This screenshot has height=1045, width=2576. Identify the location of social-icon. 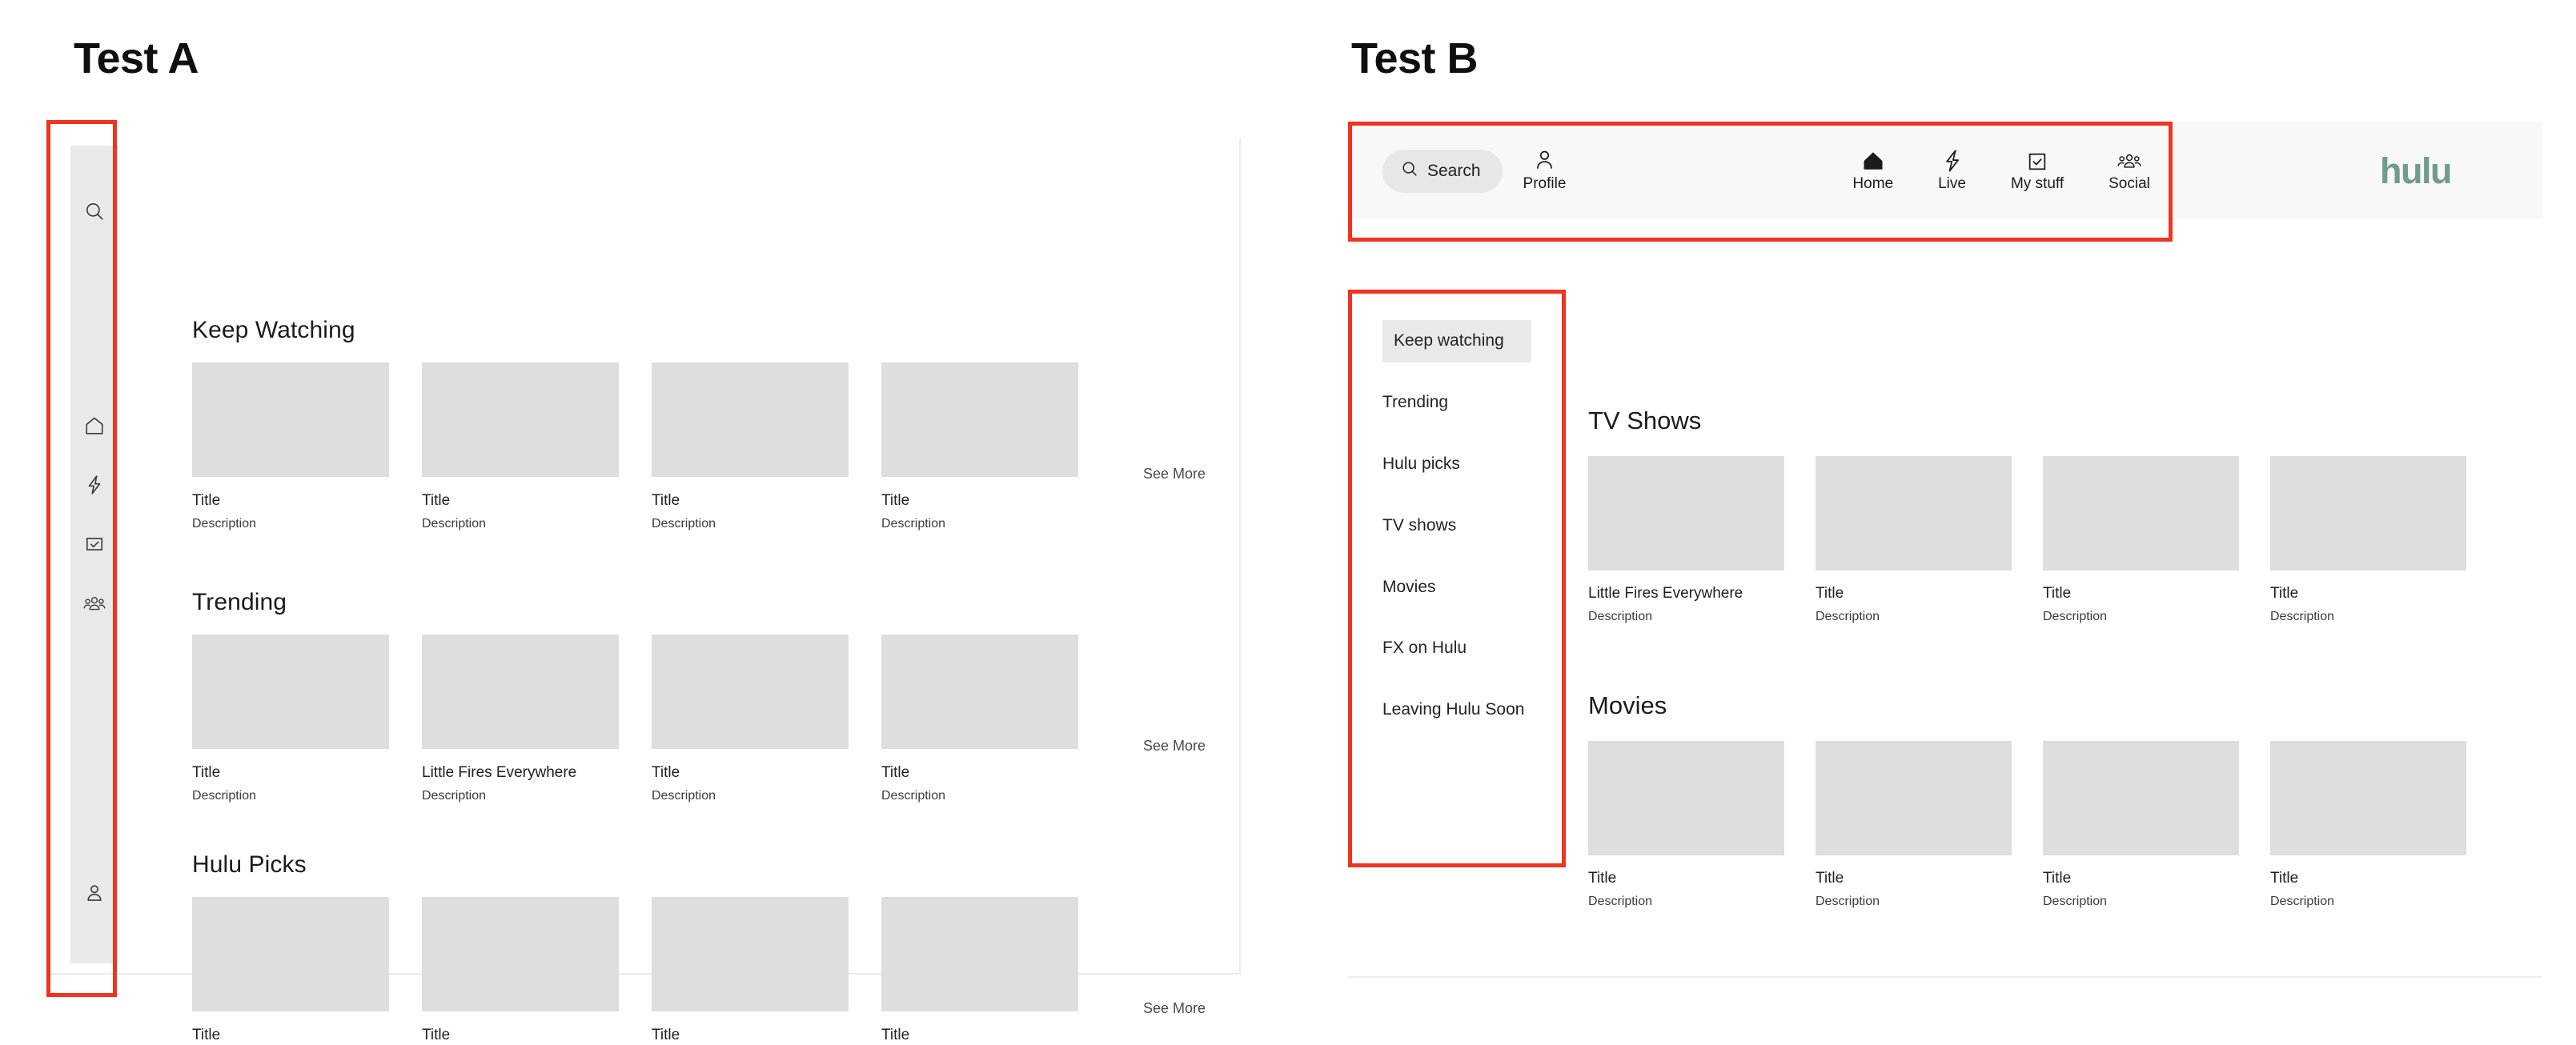
(94, 603).